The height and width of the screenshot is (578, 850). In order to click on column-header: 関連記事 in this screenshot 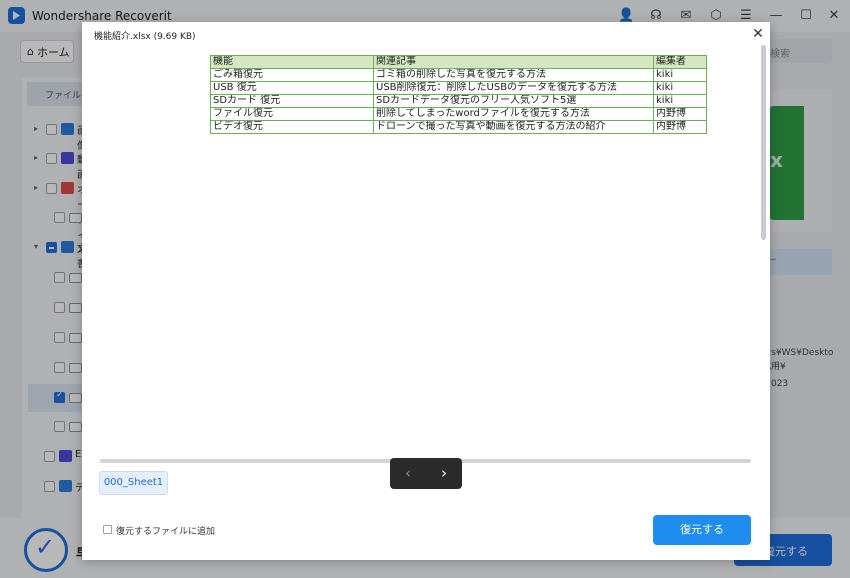, I will do `click(513, 62)`.